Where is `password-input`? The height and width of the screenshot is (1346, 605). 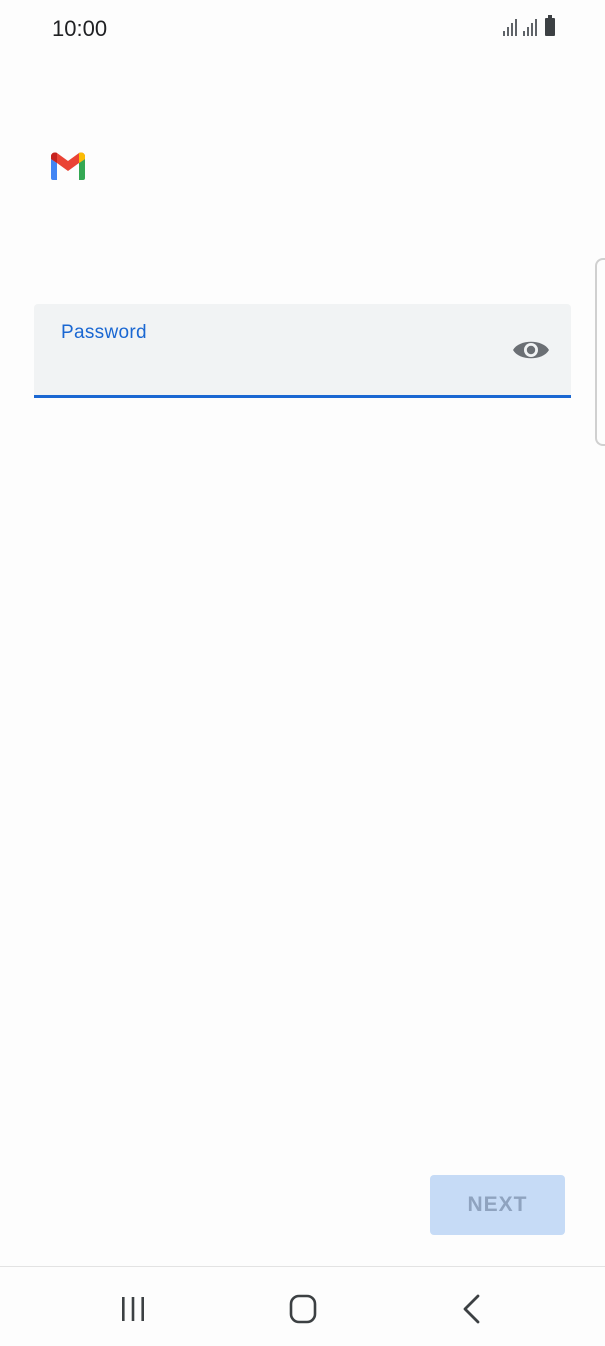 password-input is located at coordinates (276, 368).